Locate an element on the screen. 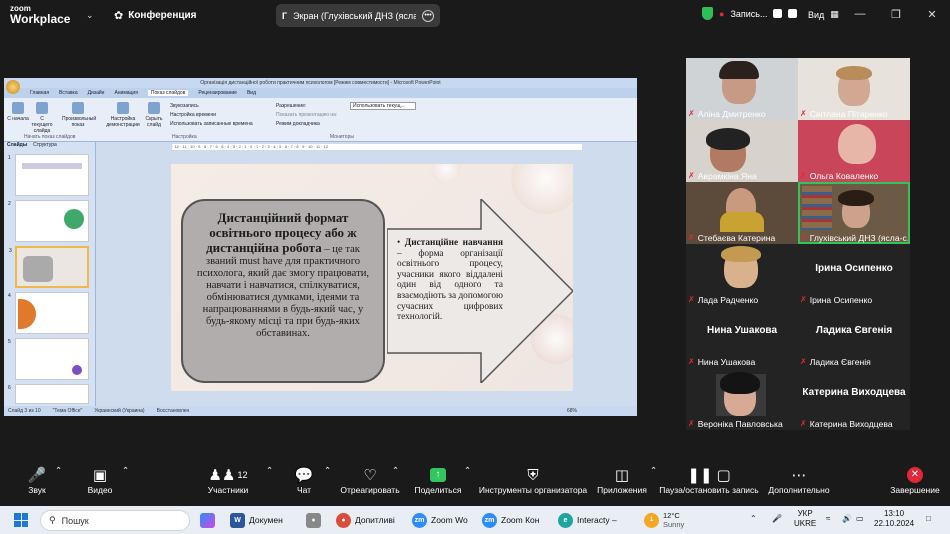 This screenshot has height=534, width=950. stop-recording-button is located at coordinates (793, 13).